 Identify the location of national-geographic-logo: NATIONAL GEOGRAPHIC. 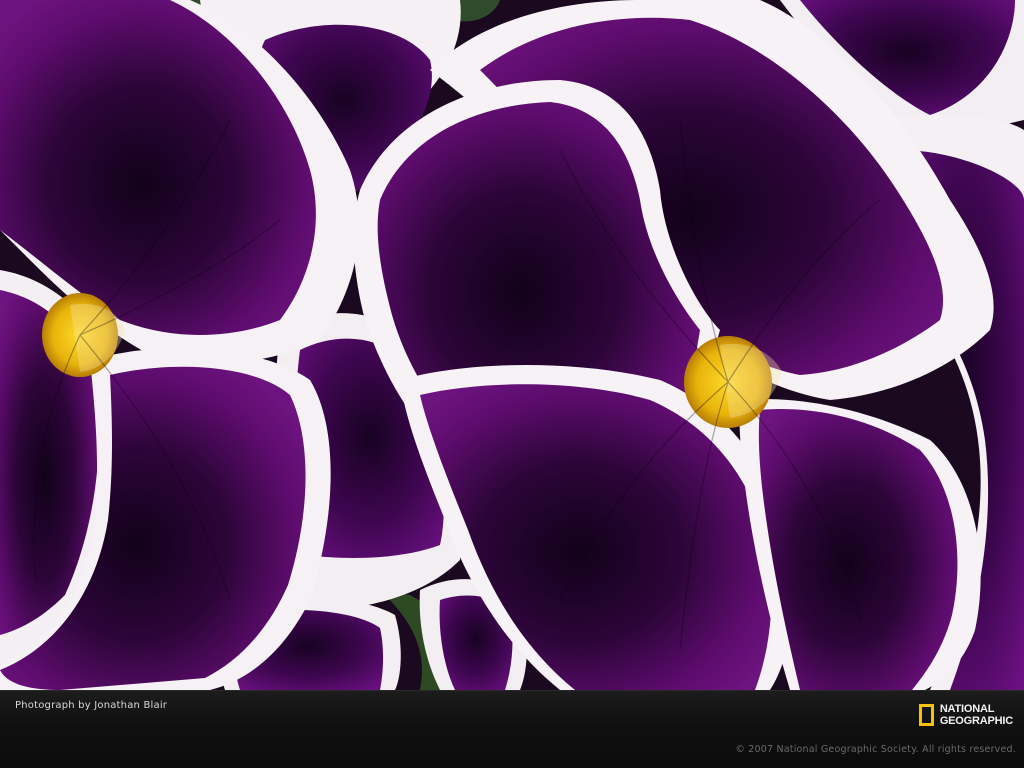
(965, 715).